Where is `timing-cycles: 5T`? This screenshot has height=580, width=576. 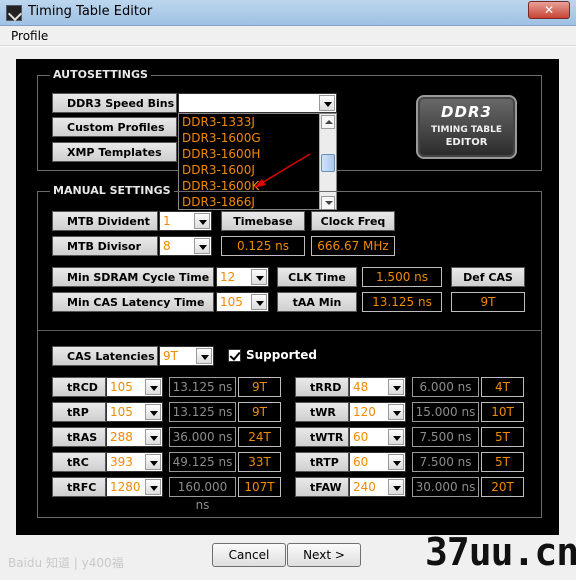
timing-cycles: 5T is located at coordinates (502, 437).